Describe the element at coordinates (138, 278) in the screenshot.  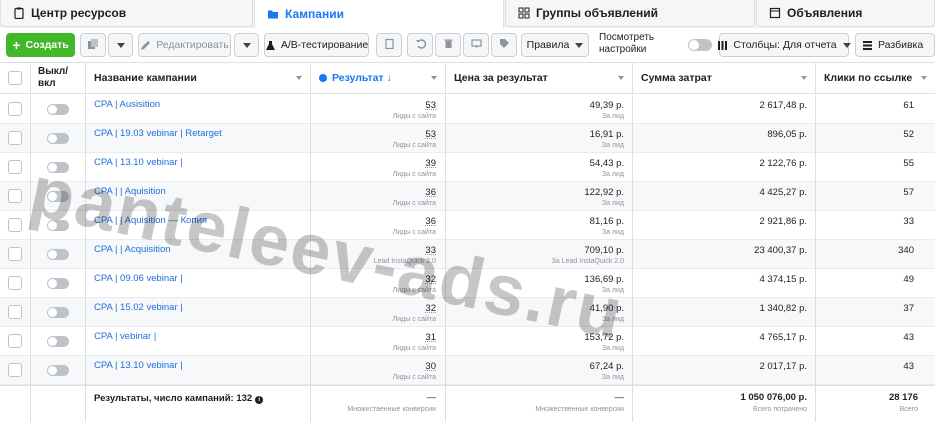
I see `campaign-name-link: CPA | 09.06 vebinar |` at that location.